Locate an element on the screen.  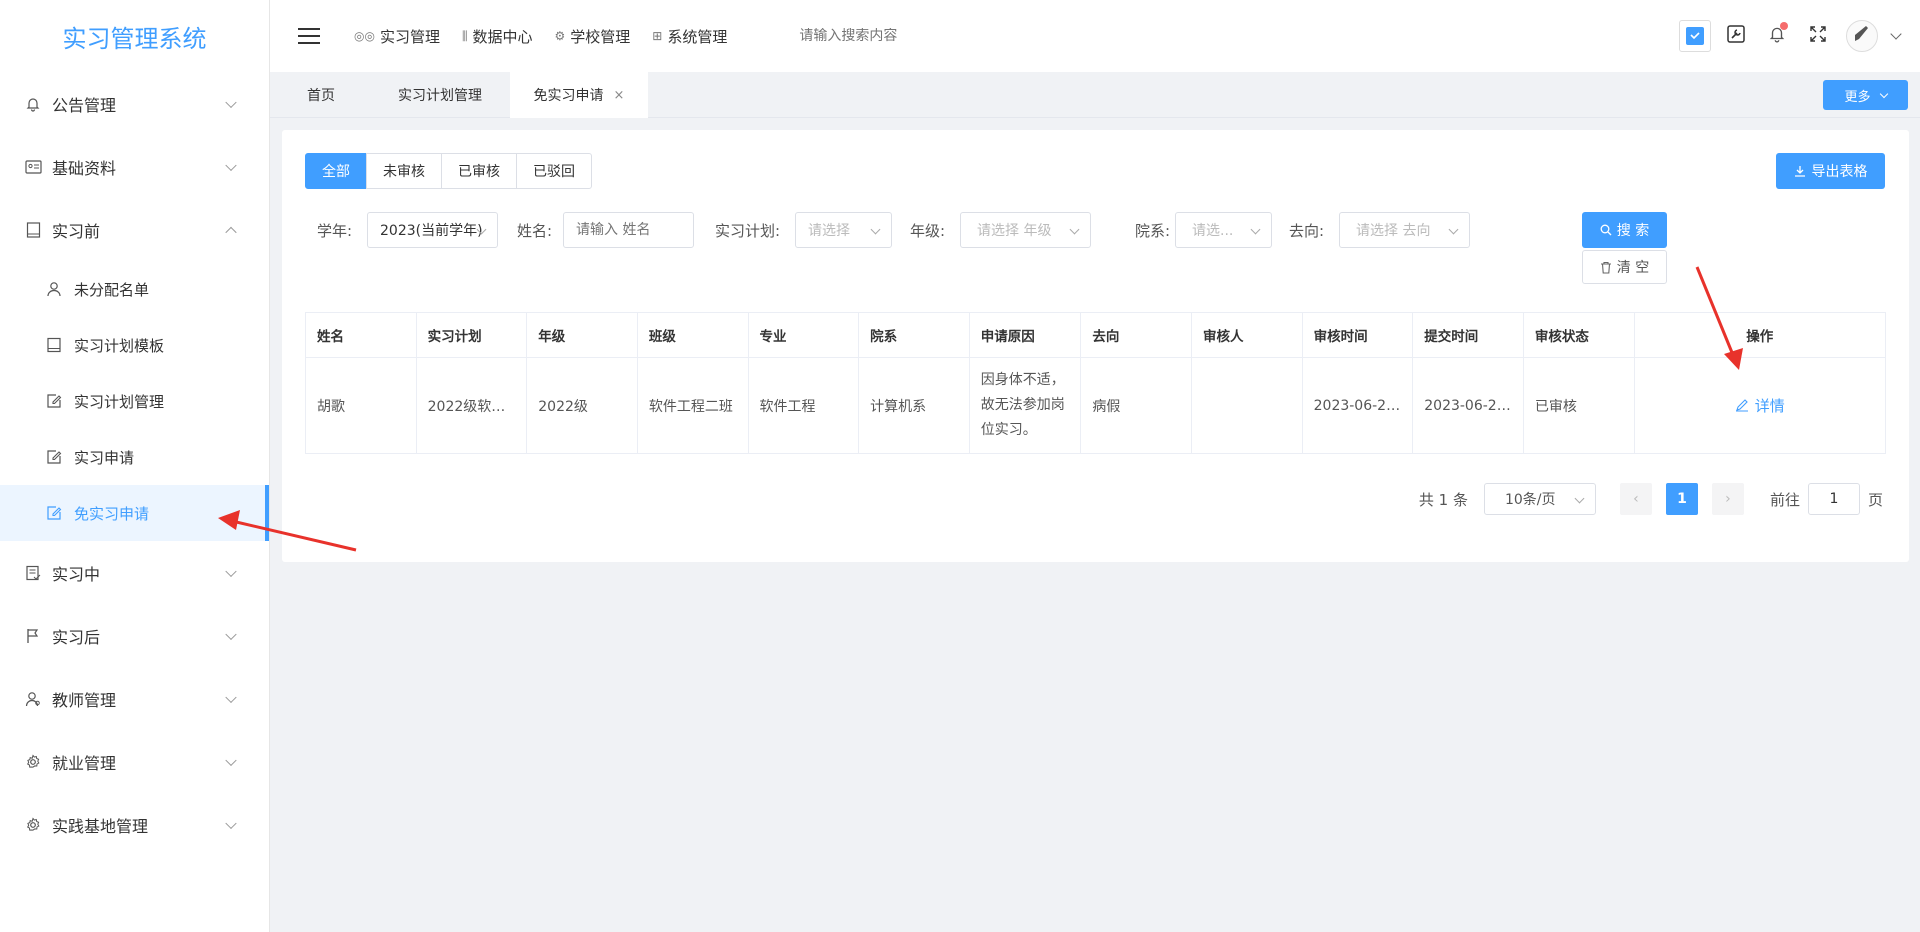
page-size-value: 10条/页 is located at coordinates (1530, 500).